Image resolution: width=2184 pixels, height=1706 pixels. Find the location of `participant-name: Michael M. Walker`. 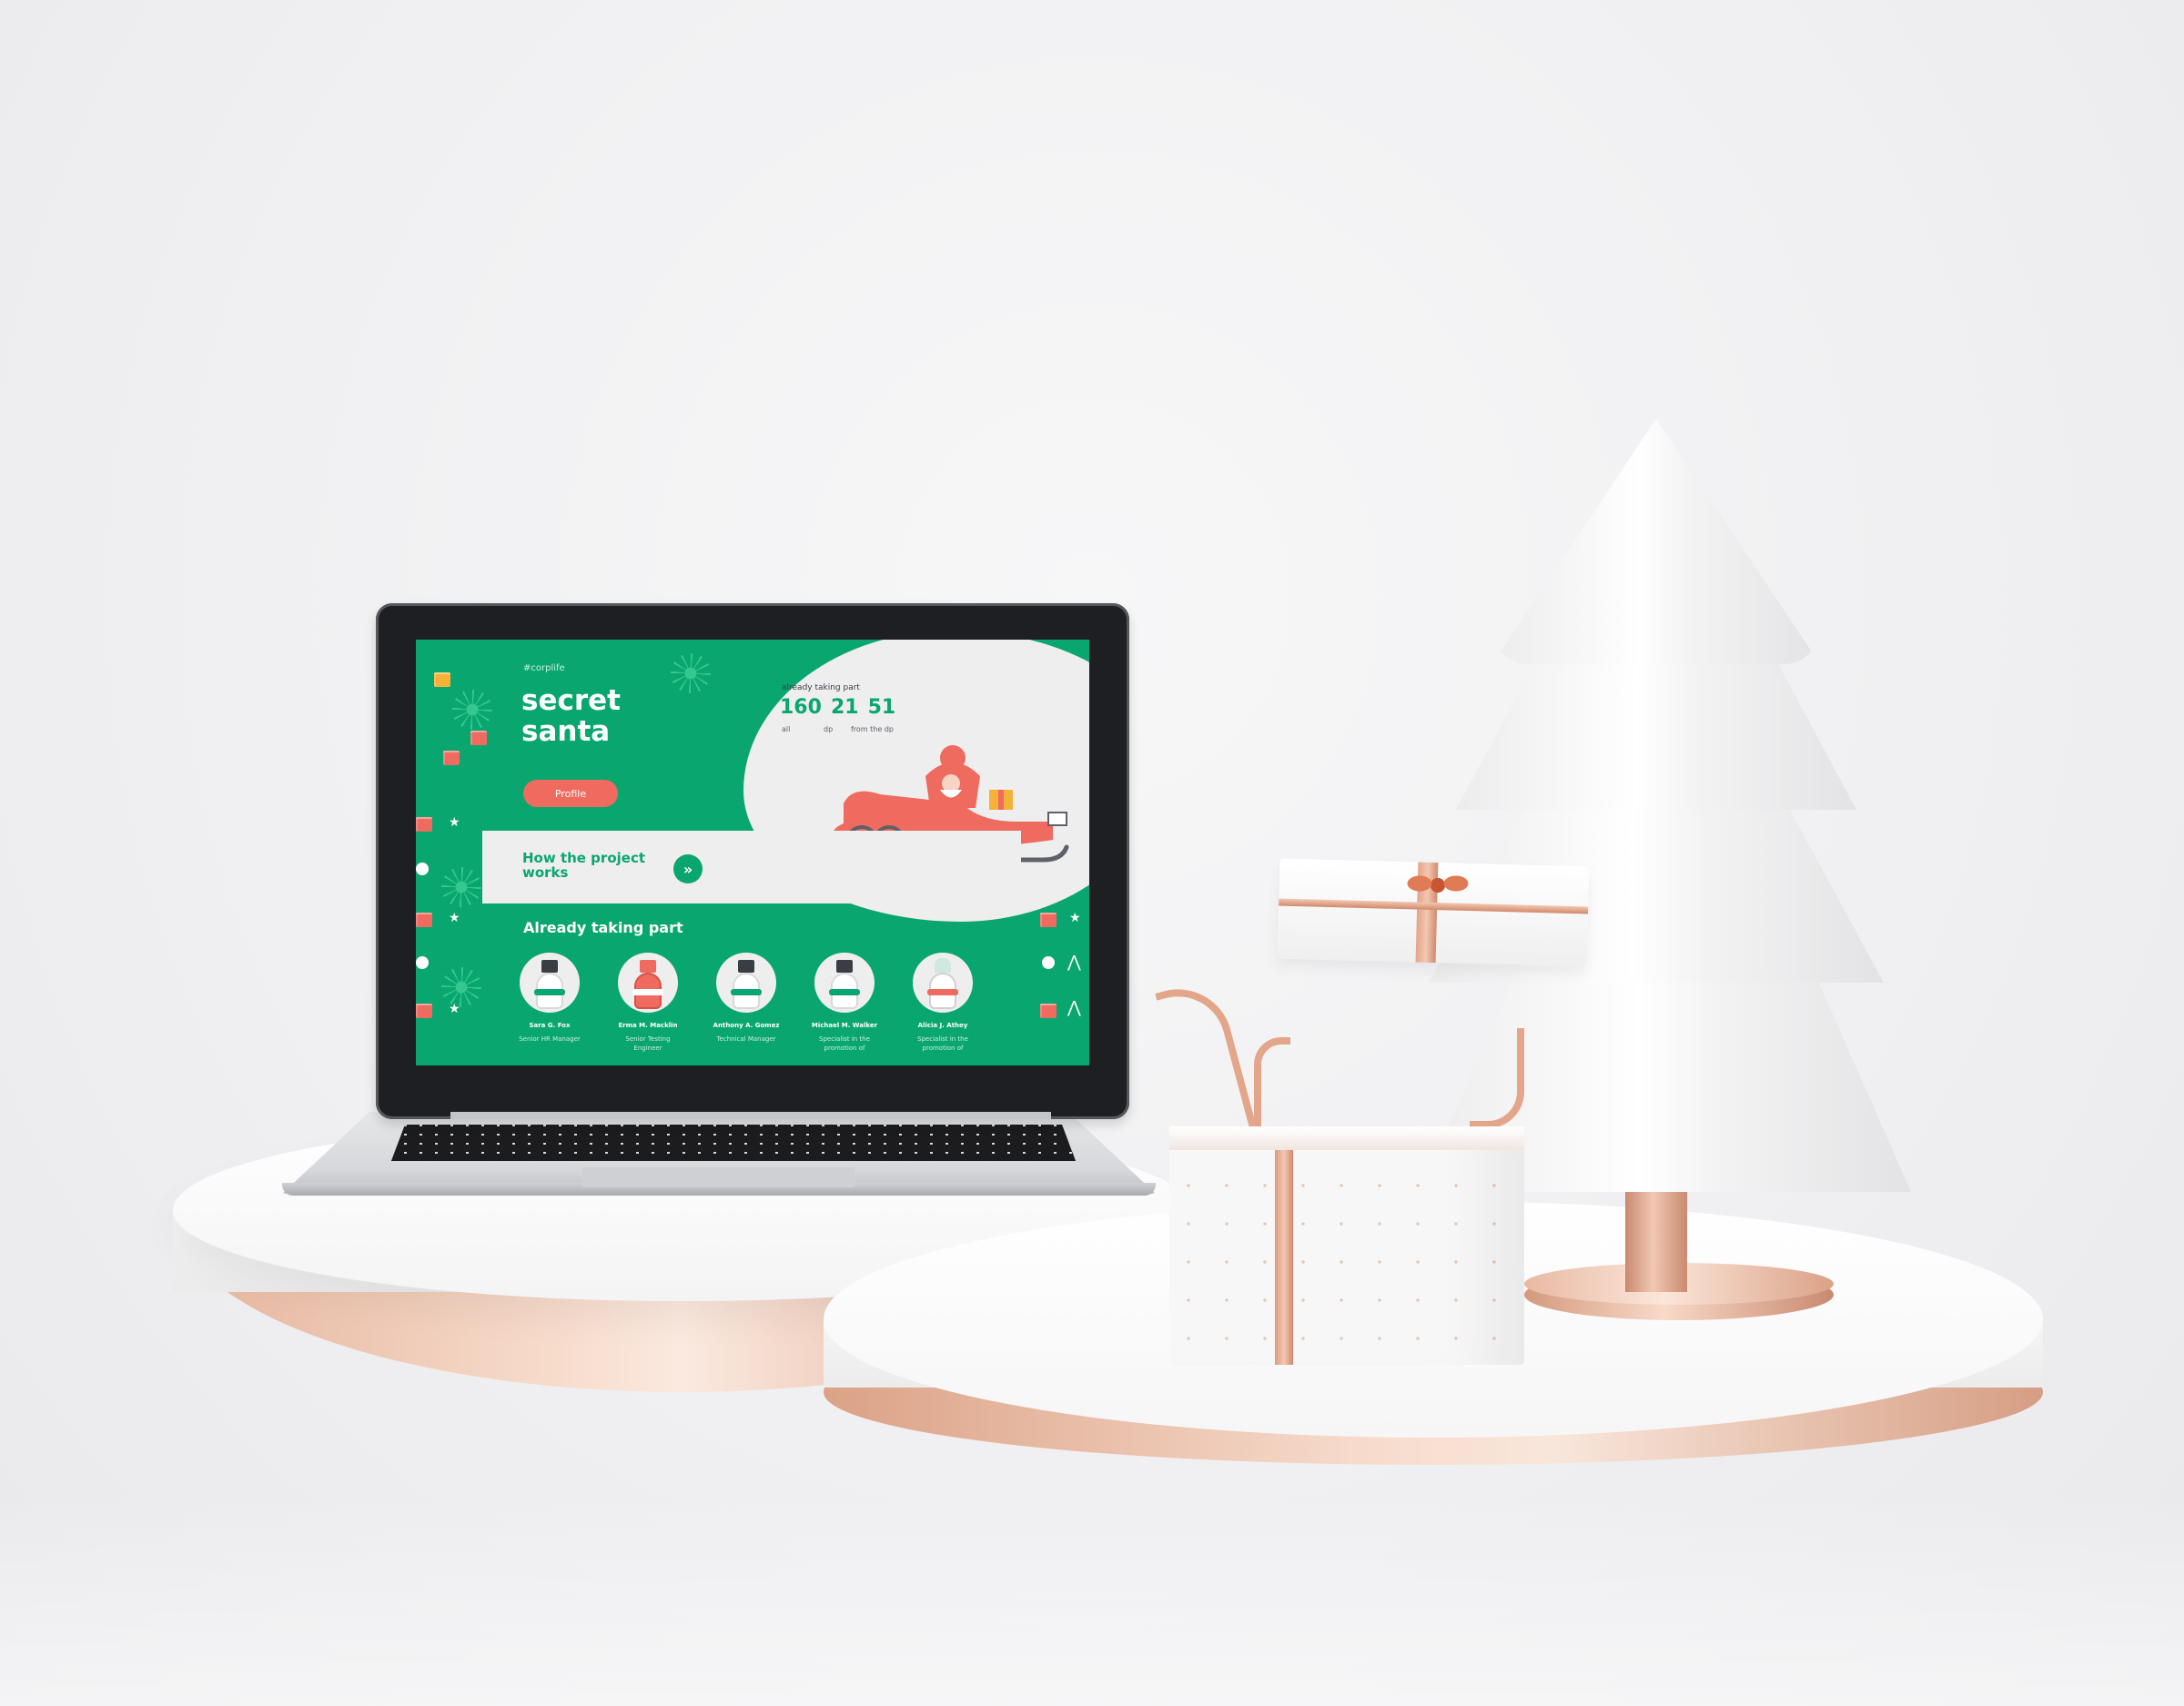

participant-name: Michael M. Walker is located at coordinates (845, 1025).